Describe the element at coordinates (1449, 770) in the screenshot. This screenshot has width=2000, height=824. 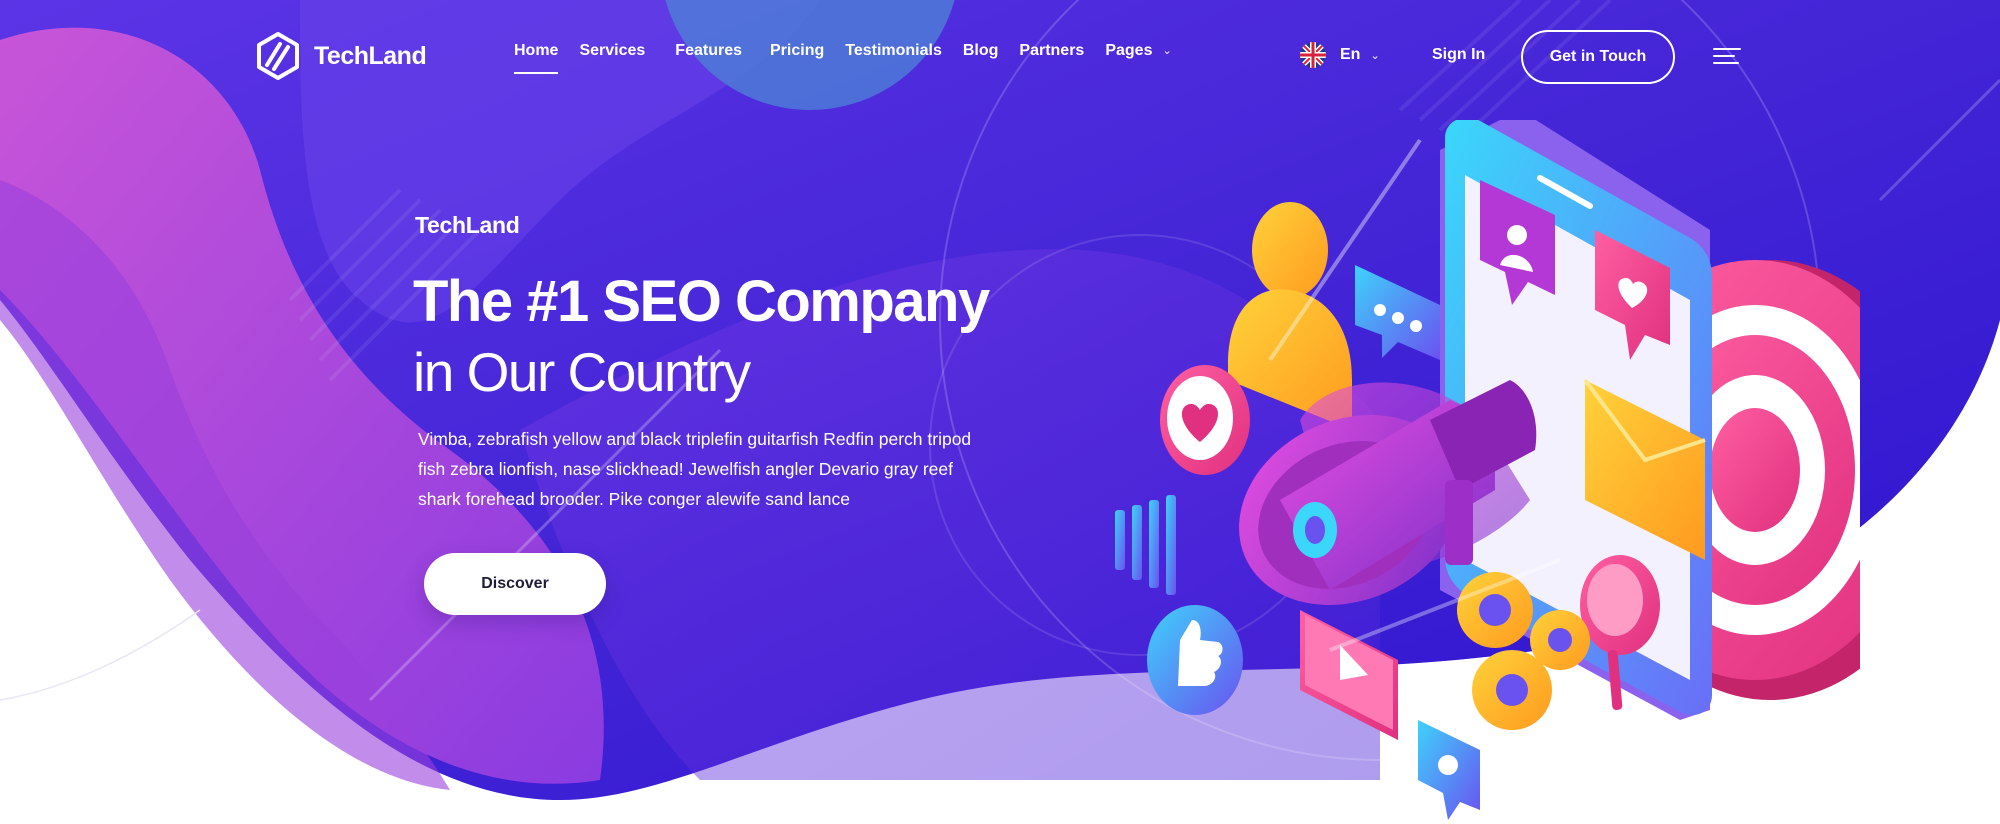
I see `location-pin-icon` at that location.